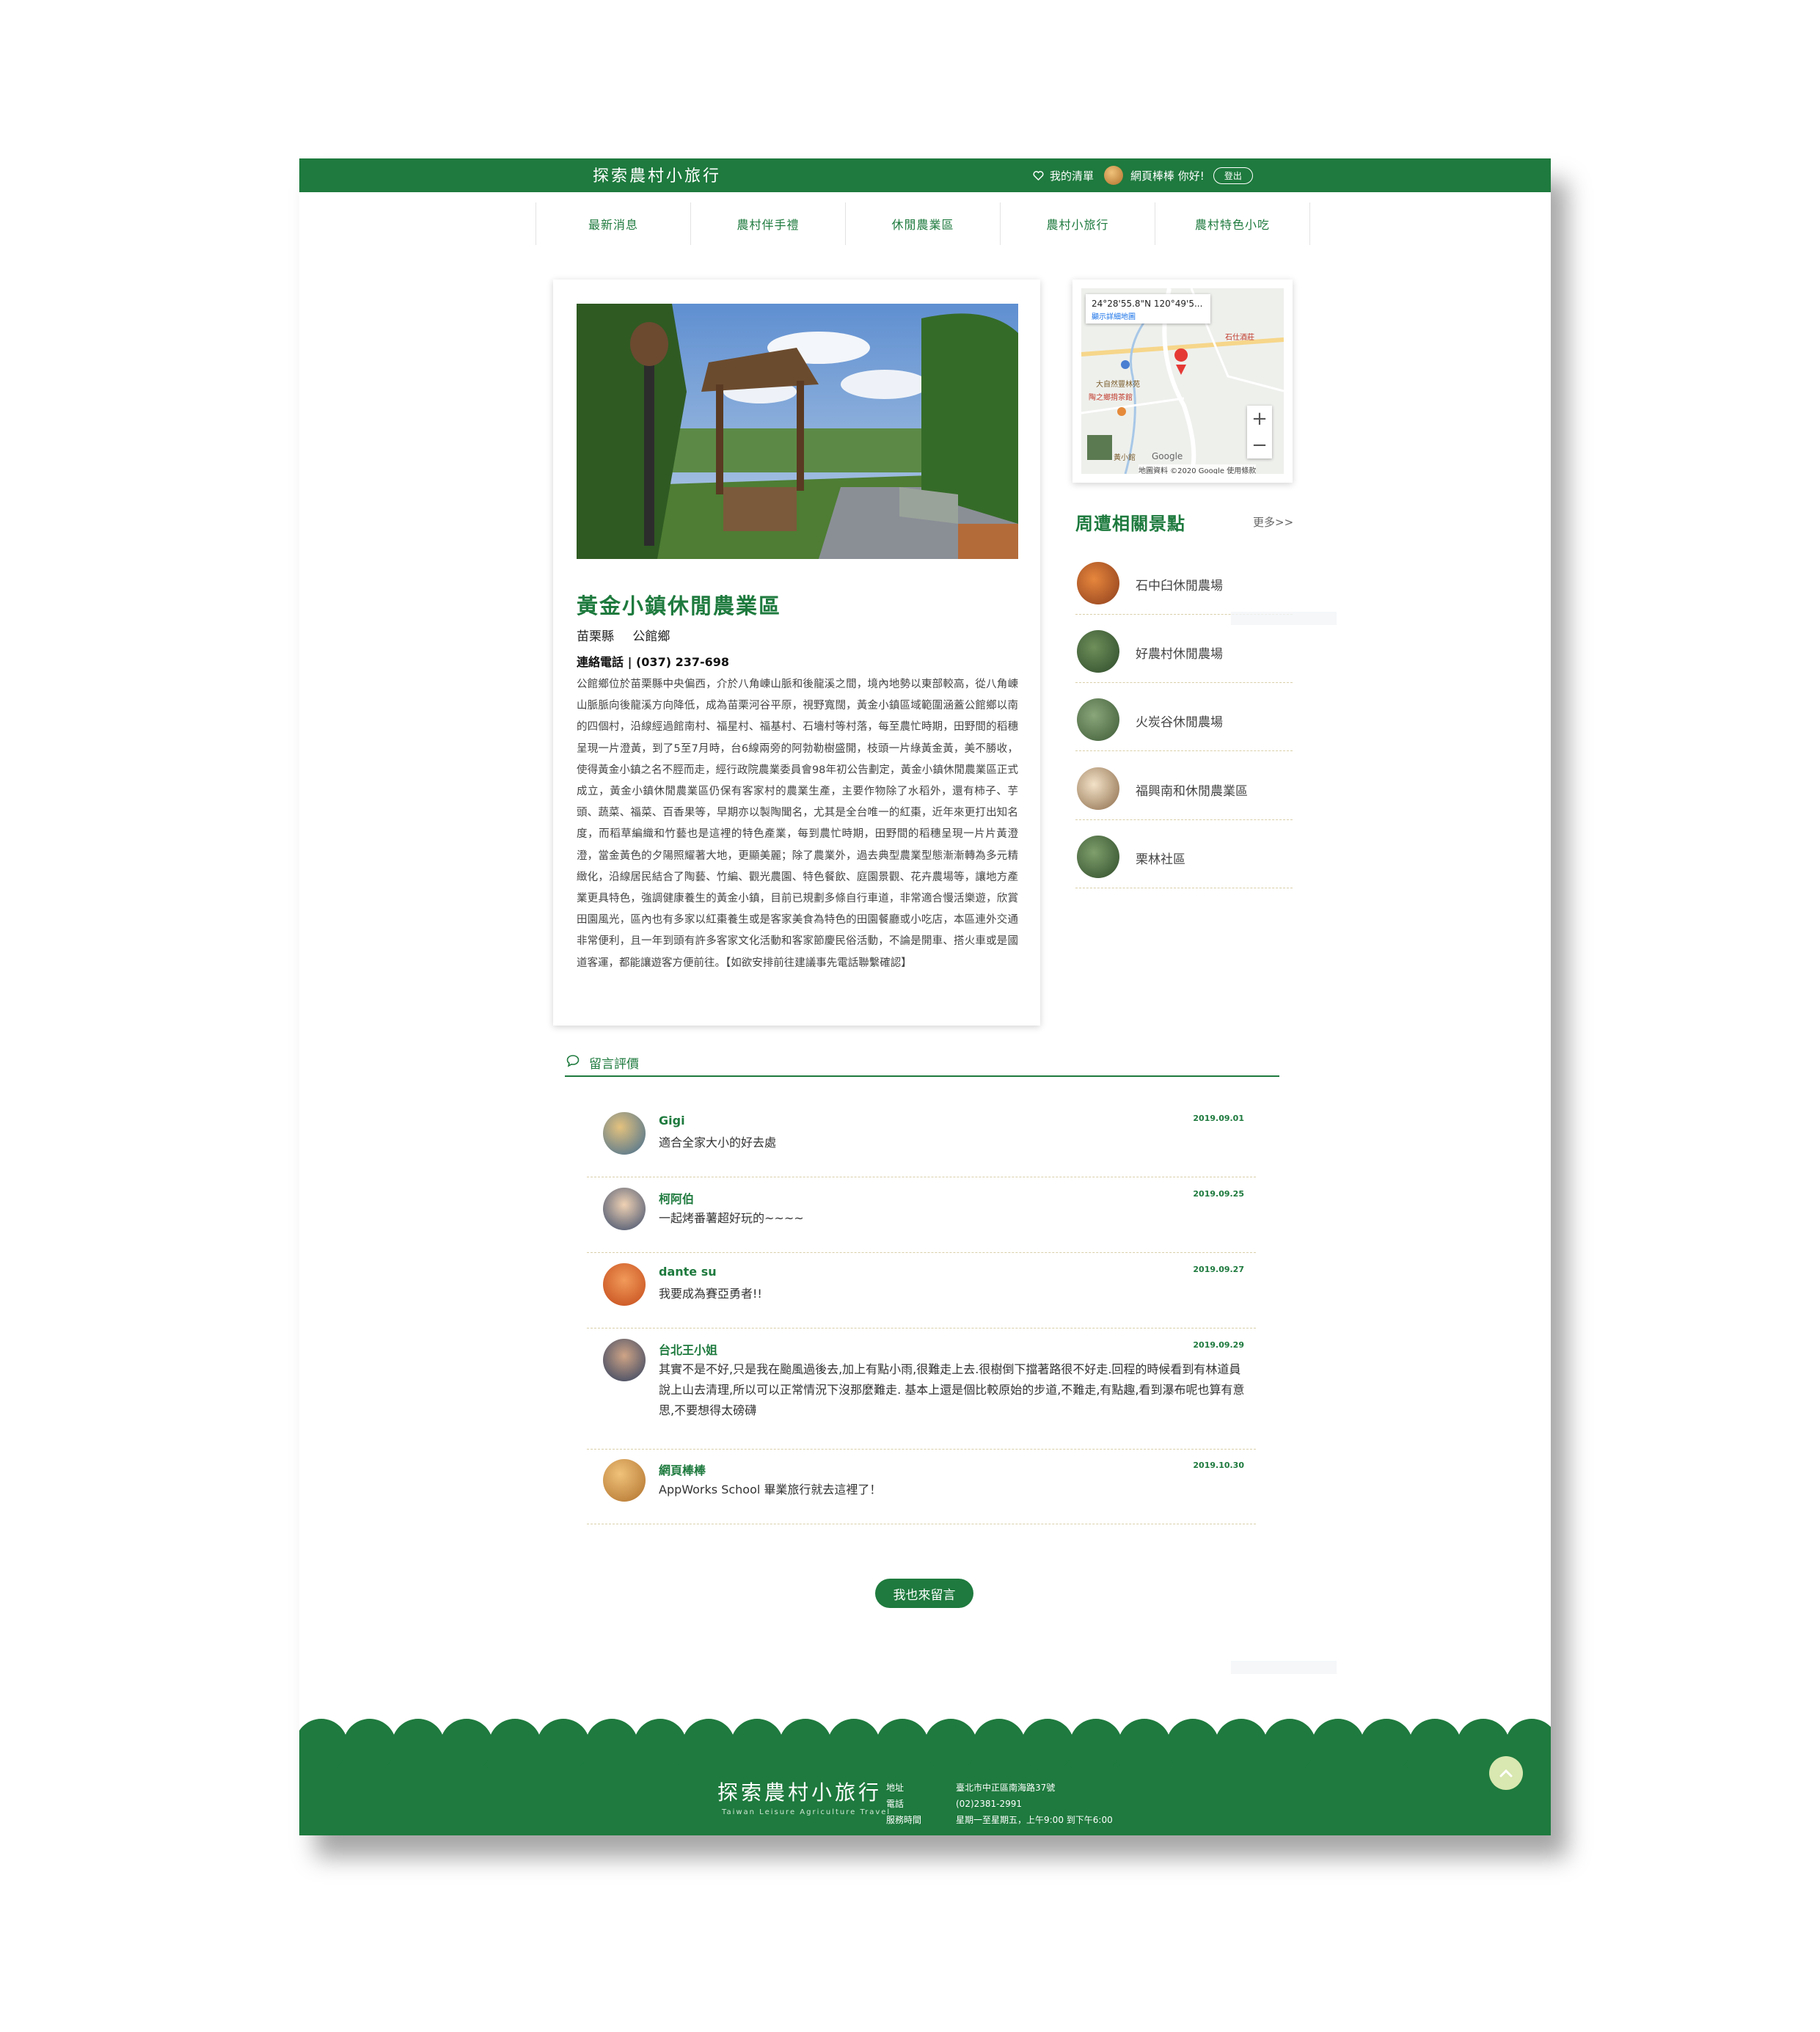 The width and height of the screenshot is (1820, 2032). I want to click on farm-title: 黃金小鎮休閒農業區, so click(680, 605).